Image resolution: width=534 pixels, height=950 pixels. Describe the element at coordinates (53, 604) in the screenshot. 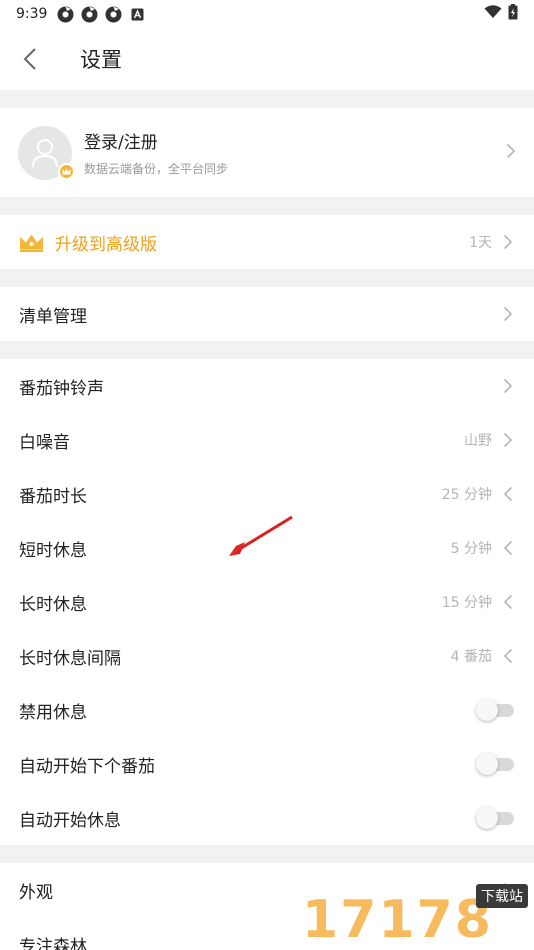

I see `setting-label: 长时休息` at that location.